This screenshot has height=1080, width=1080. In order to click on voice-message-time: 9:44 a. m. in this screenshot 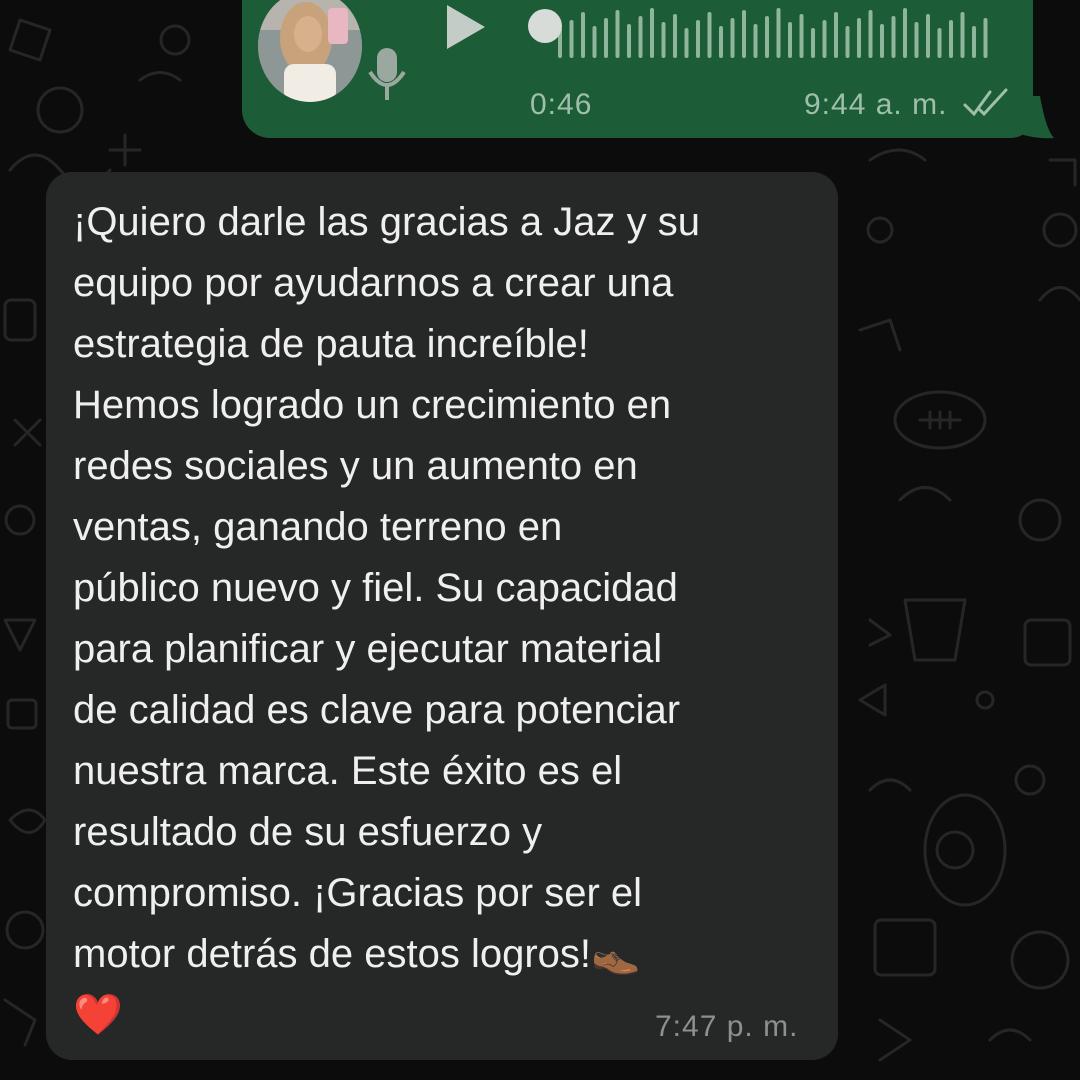, I will do `click(876, 104)`.